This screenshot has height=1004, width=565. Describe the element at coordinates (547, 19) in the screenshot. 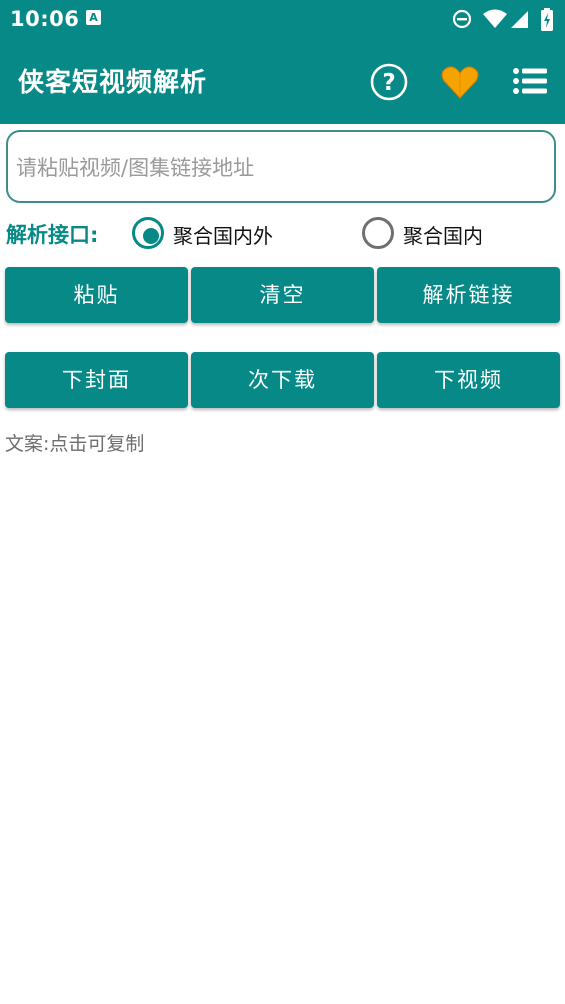

I see `battery-charging-icon` at that location.